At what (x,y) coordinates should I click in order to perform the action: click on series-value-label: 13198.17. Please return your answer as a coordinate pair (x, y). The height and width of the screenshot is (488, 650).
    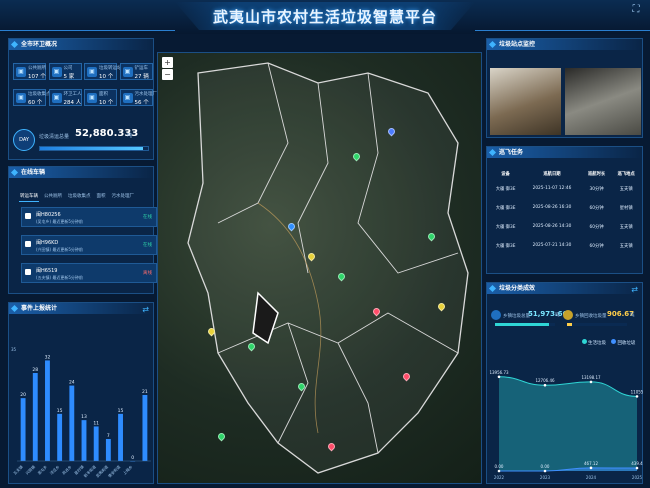
    Looking at the image, I should click on (591, 377).